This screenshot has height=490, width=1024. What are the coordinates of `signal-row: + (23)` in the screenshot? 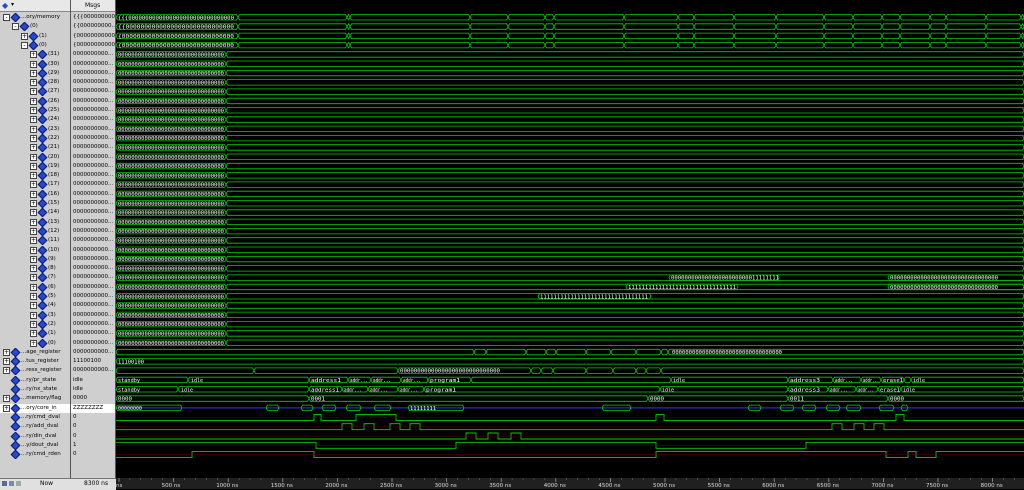 It's located at (35, 129).